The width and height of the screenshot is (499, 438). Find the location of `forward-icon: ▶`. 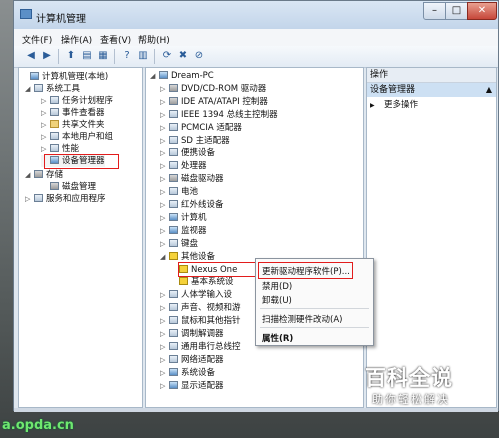

forward-icon: ▶ is located at coordinates (47, 56).